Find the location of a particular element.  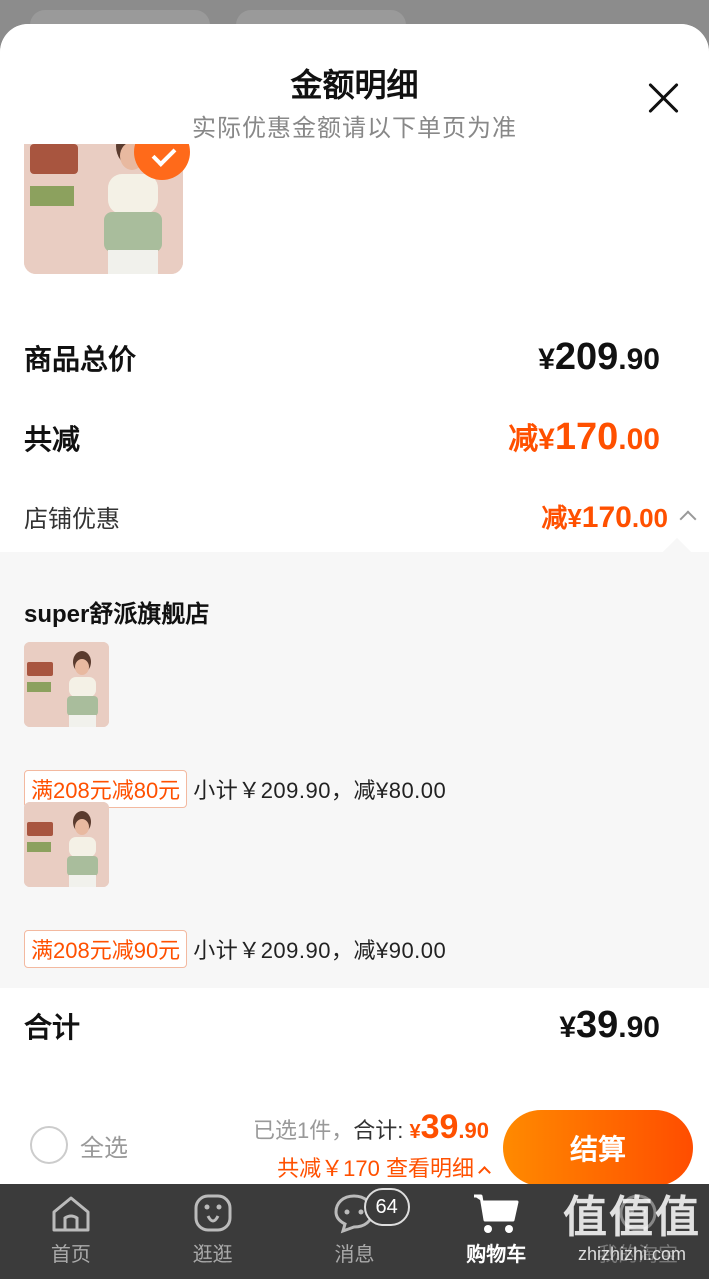

checkout-button: 结算 is located at coordinates (598, 1147).